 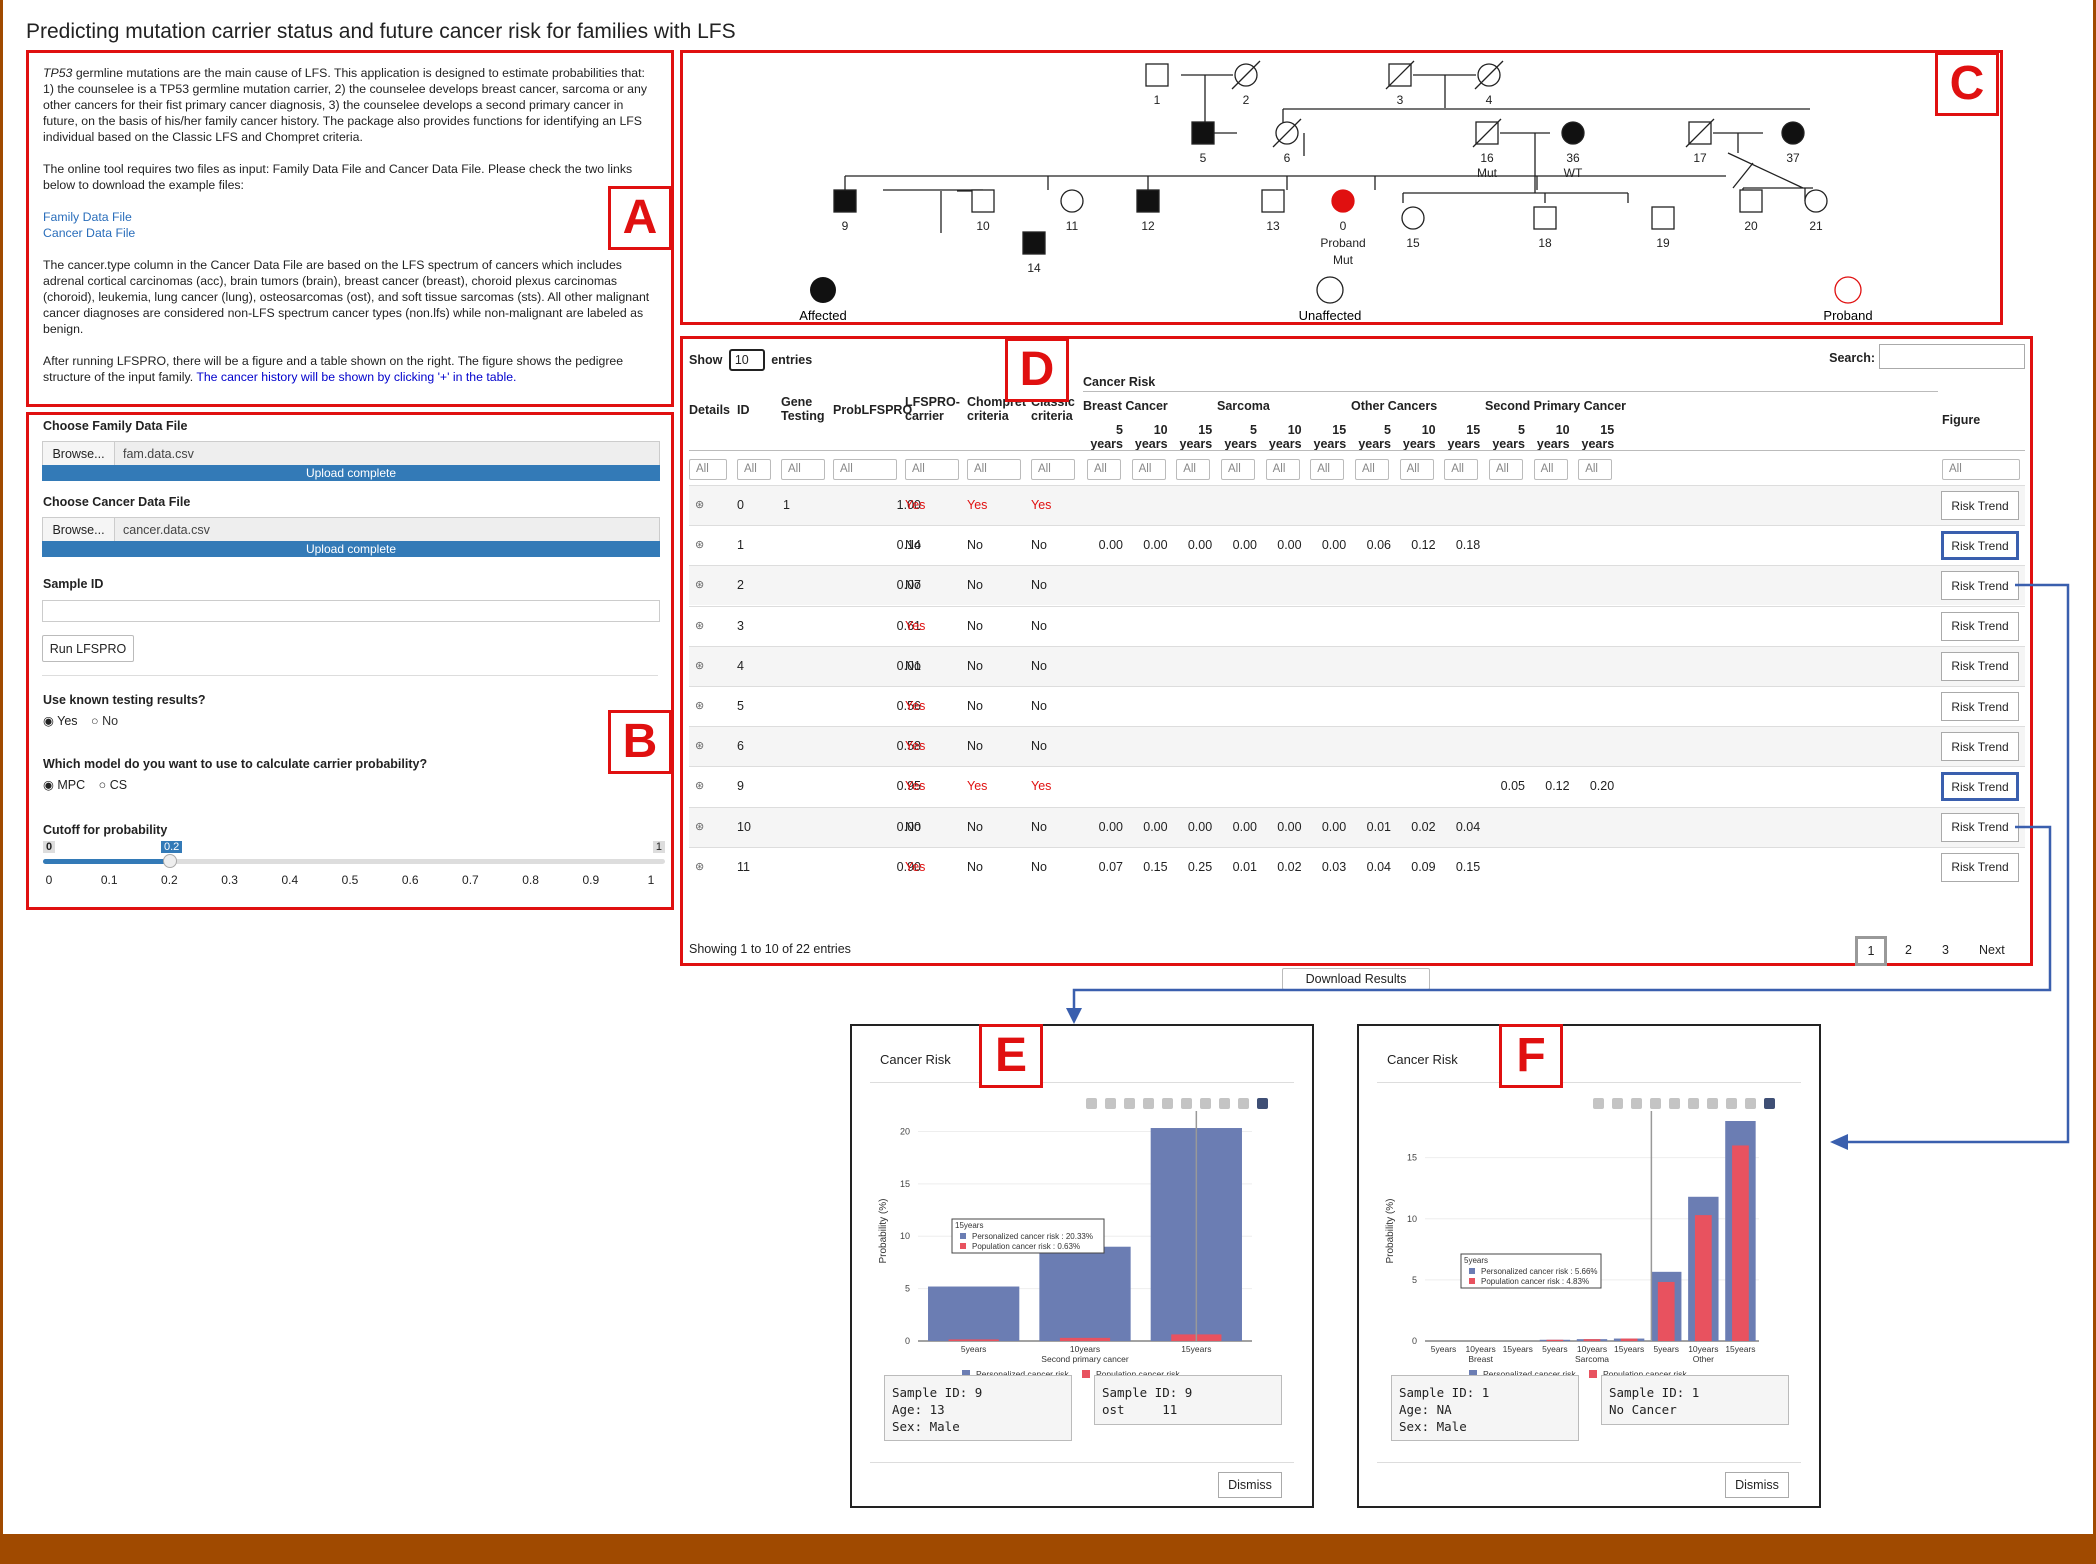 I want to click on download-results-button: Download Results, so click(x=1356, y=979).